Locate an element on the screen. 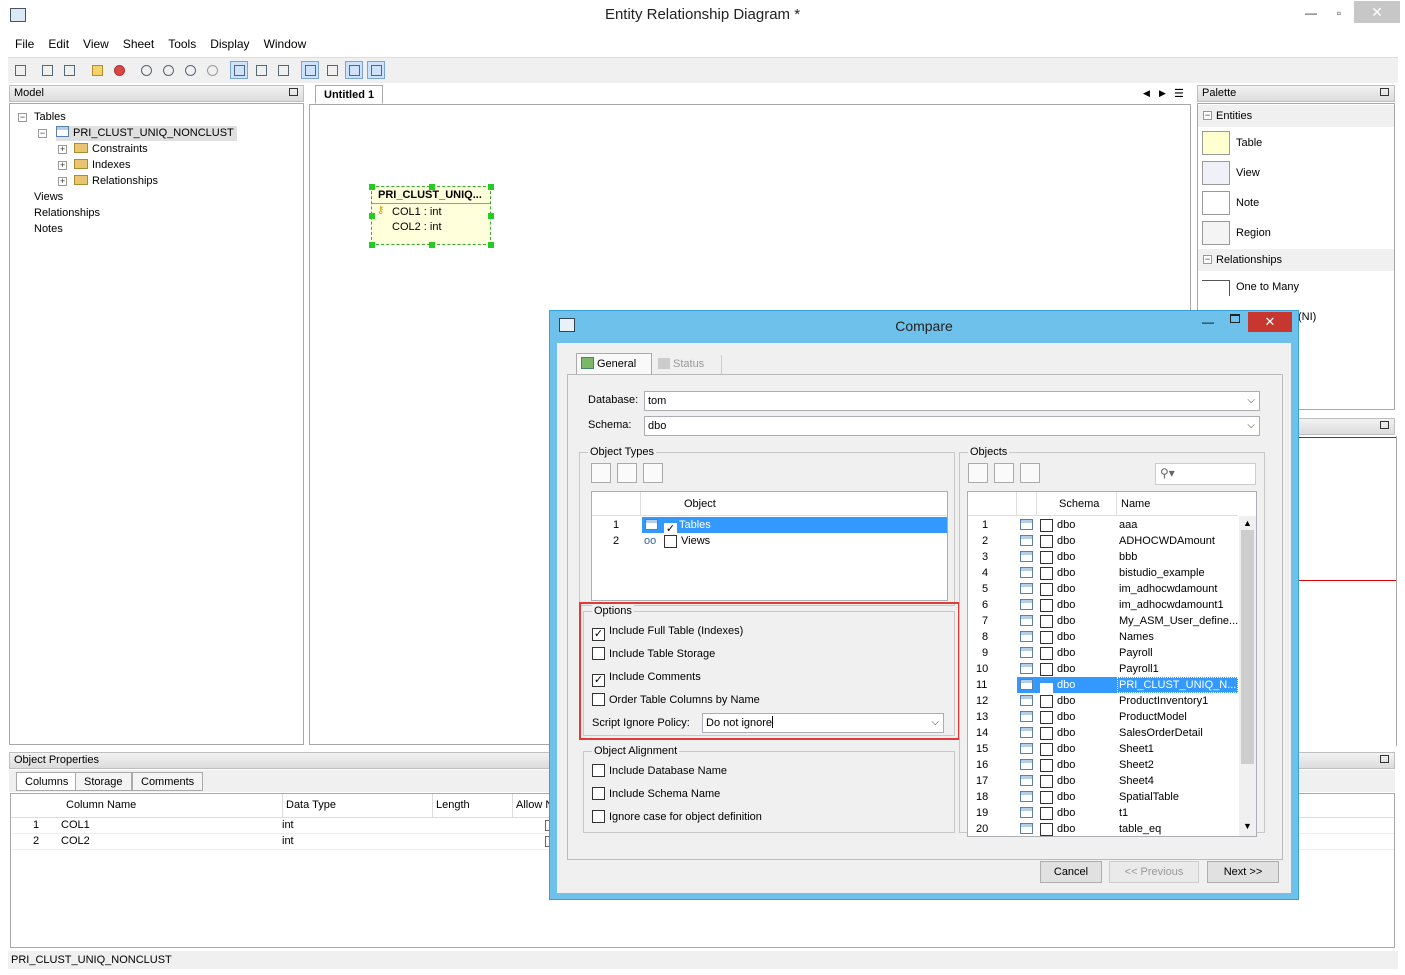  table-row: 1 dbo aaa is located at coordinates (1103, 525).